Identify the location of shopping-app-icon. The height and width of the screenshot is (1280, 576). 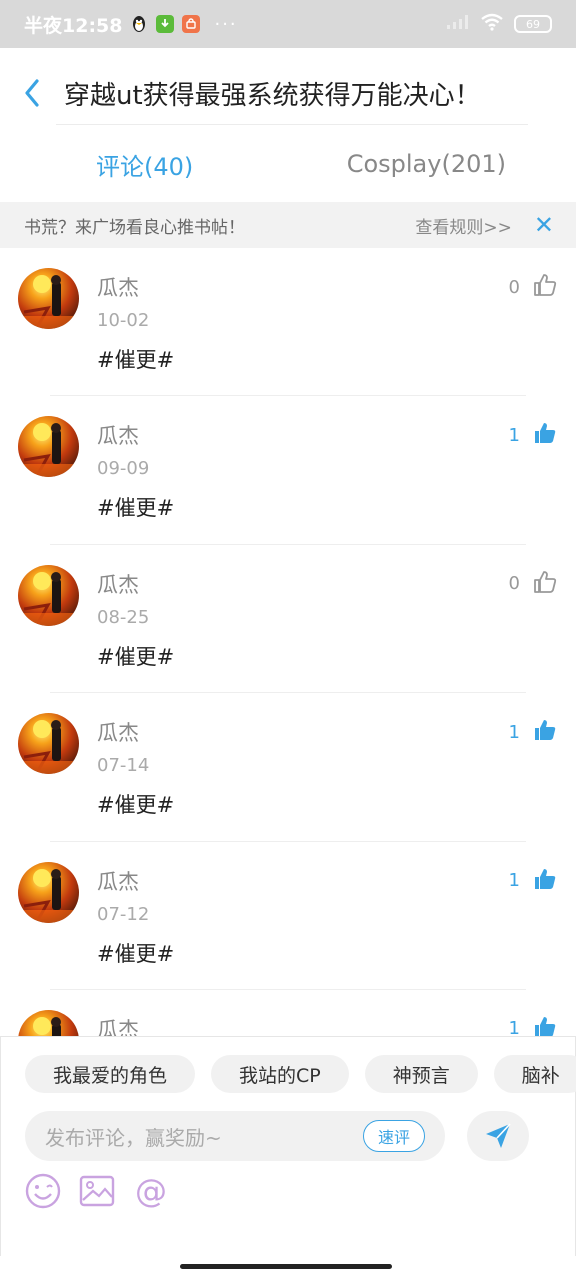
(191, 24).